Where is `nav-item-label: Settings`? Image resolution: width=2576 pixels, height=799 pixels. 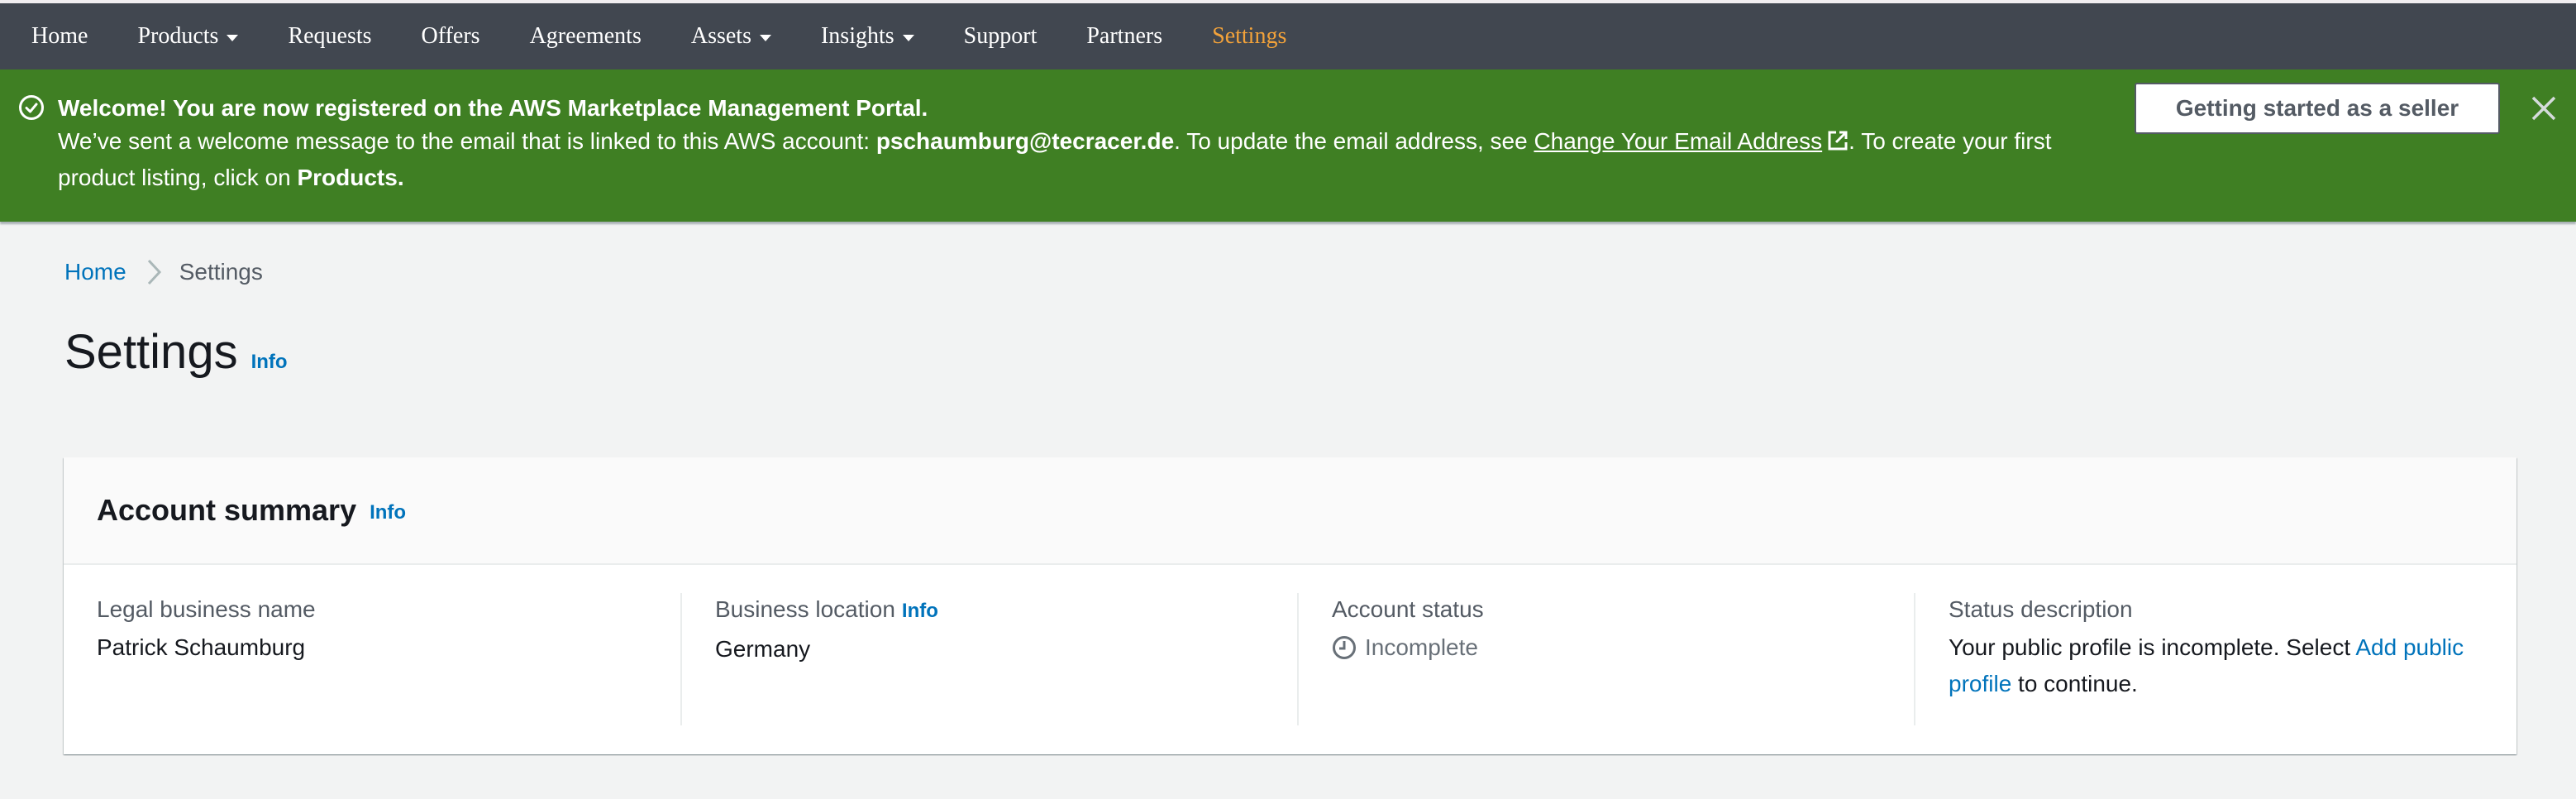 nav-item-label: Settings is located at coordinates (1249, 36).